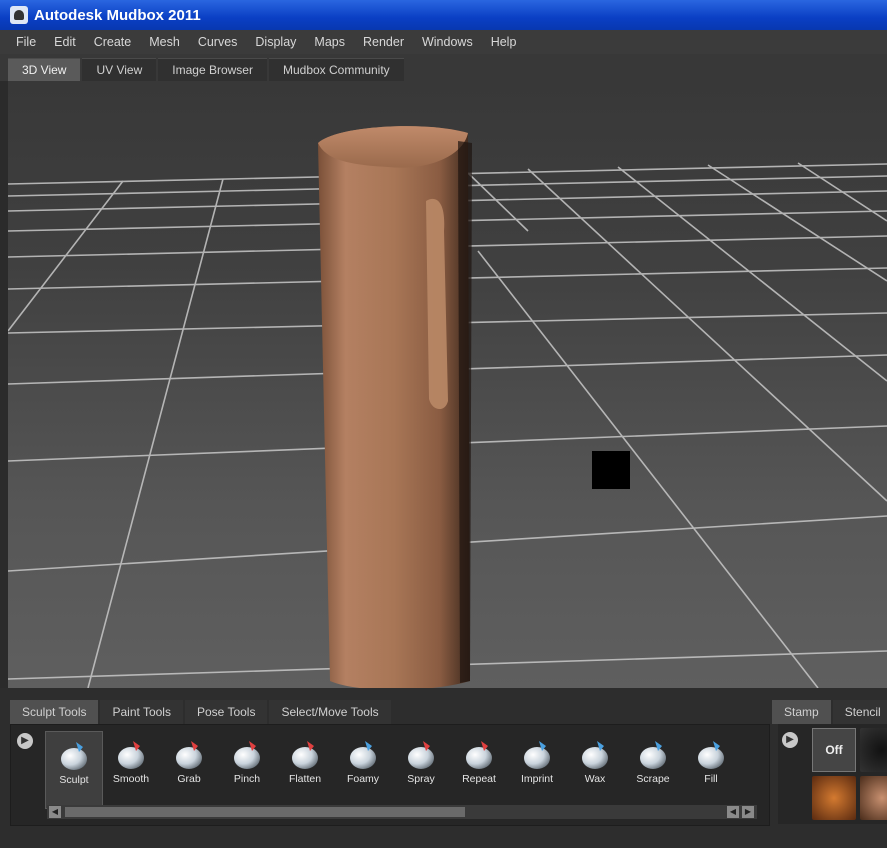 This screenshot has height=848, width=887. Describe the element at coordinates (595, 779) in the screenshot. I see `tool-label: Wax` at that location.